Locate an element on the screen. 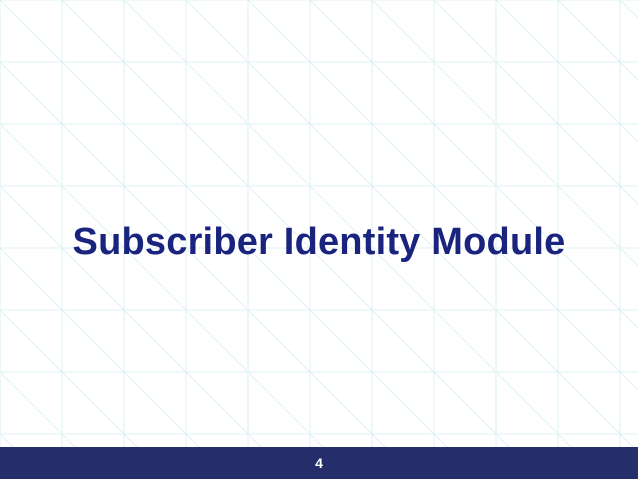  page-number: 4 is located at coordinates (319, 463).